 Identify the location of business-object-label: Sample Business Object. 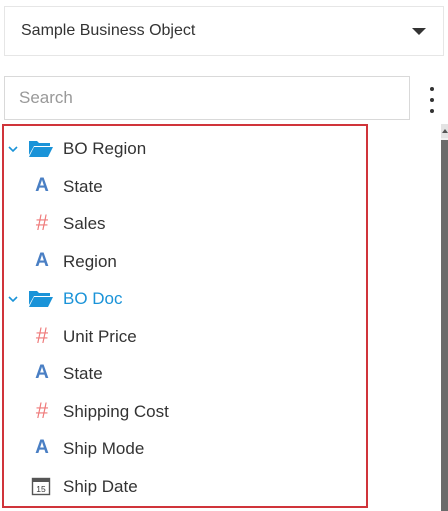
(108, 30).